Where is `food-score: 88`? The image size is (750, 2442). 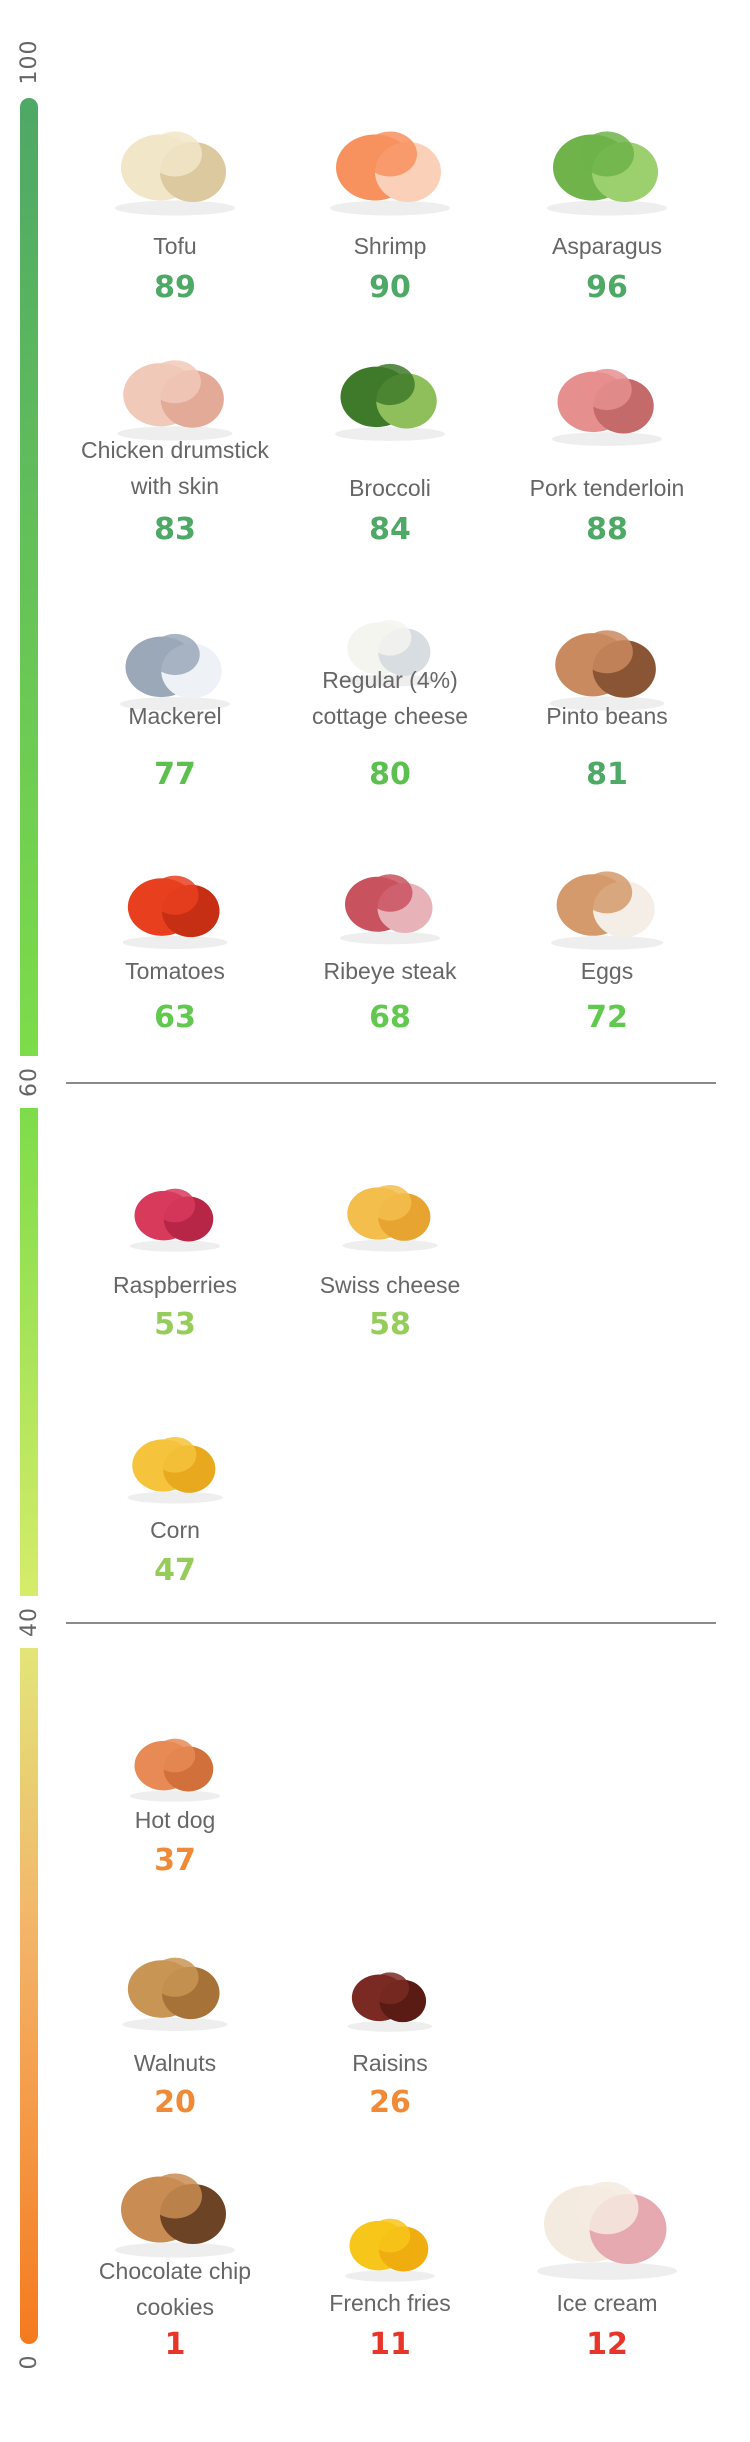
food-score: 88 is located at coordinates (607, 529).